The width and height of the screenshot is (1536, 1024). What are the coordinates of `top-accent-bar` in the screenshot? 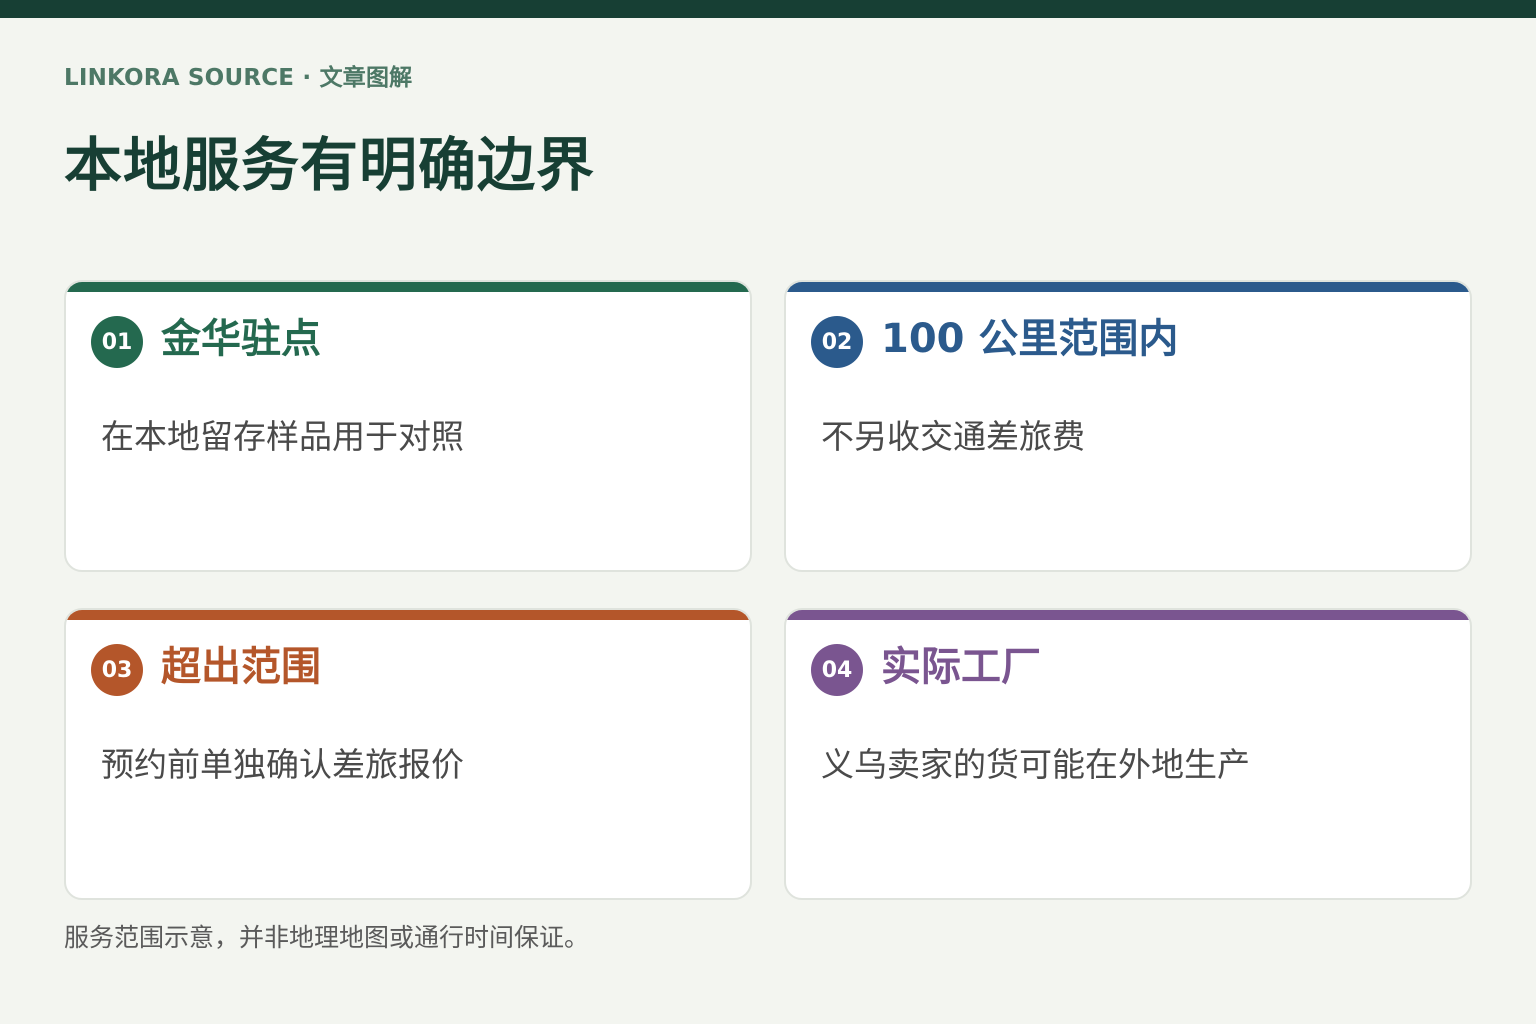 It's located at (768, 9).